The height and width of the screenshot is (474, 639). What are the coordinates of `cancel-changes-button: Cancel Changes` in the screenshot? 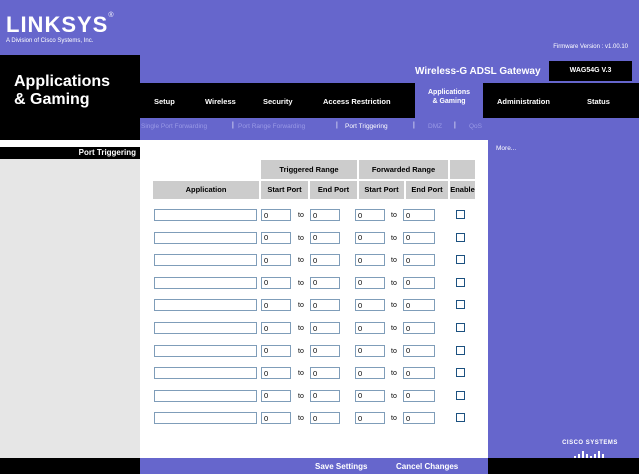 It's located at (427, 466).